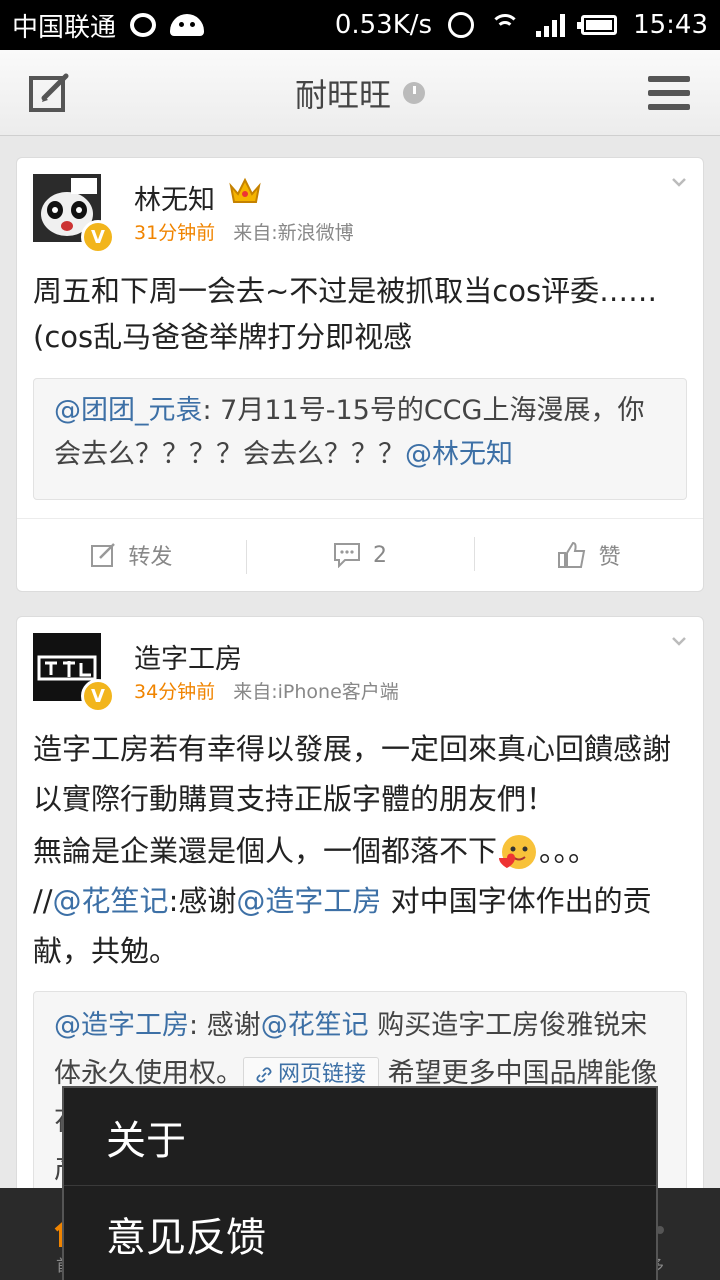 This screenshot has height=1280, width=720. I want to click on compose-icon, so click(49, 93).